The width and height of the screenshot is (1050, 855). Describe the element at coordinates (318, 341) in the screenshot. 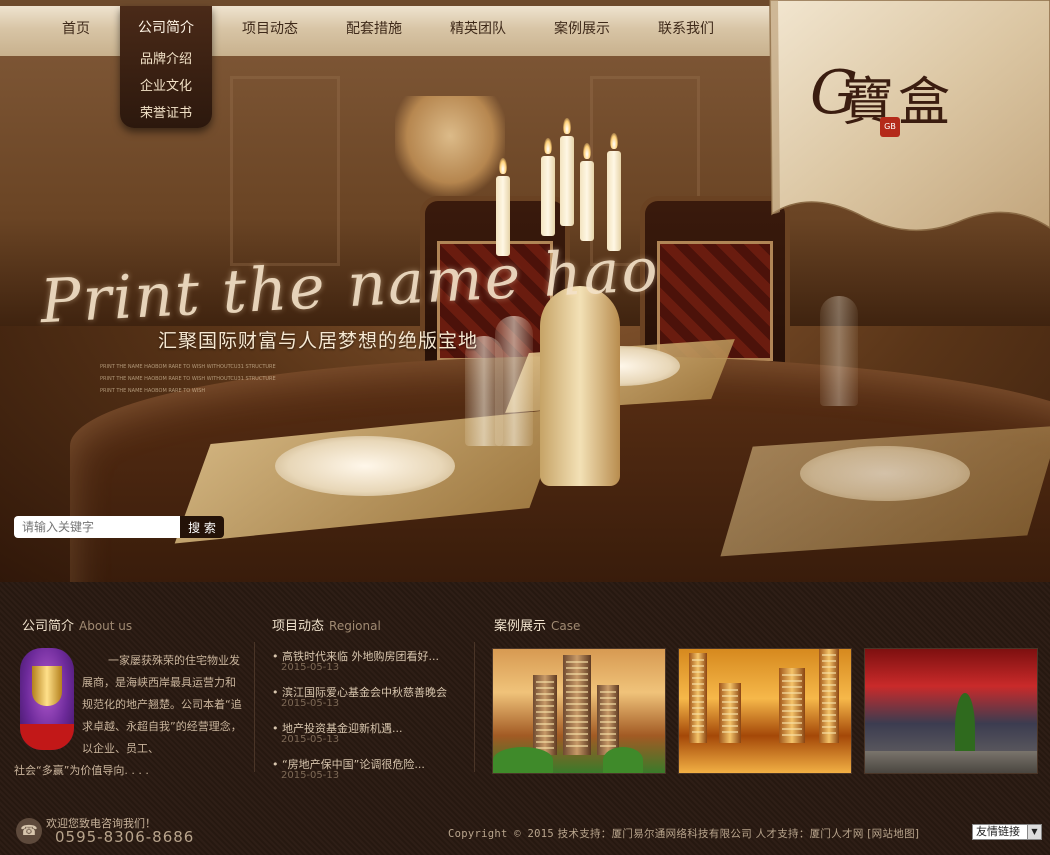

I see `banner-tagline: 汇聚国际财富与人居梦想的绝版宝地` at that location.